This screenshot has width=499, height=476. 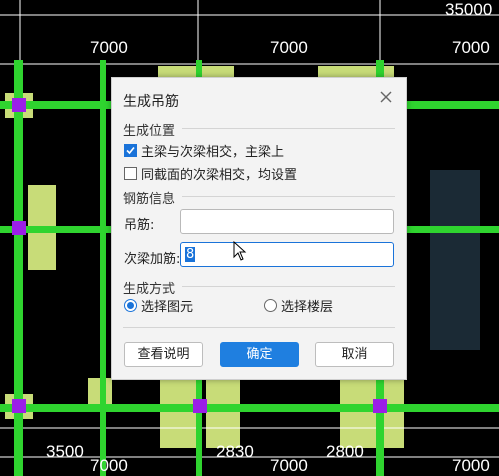 What do you see at coordinates (109, 465) in the screenshot?
I see `dimension-bottom-1: 7000` at bounding box center [109, 465].